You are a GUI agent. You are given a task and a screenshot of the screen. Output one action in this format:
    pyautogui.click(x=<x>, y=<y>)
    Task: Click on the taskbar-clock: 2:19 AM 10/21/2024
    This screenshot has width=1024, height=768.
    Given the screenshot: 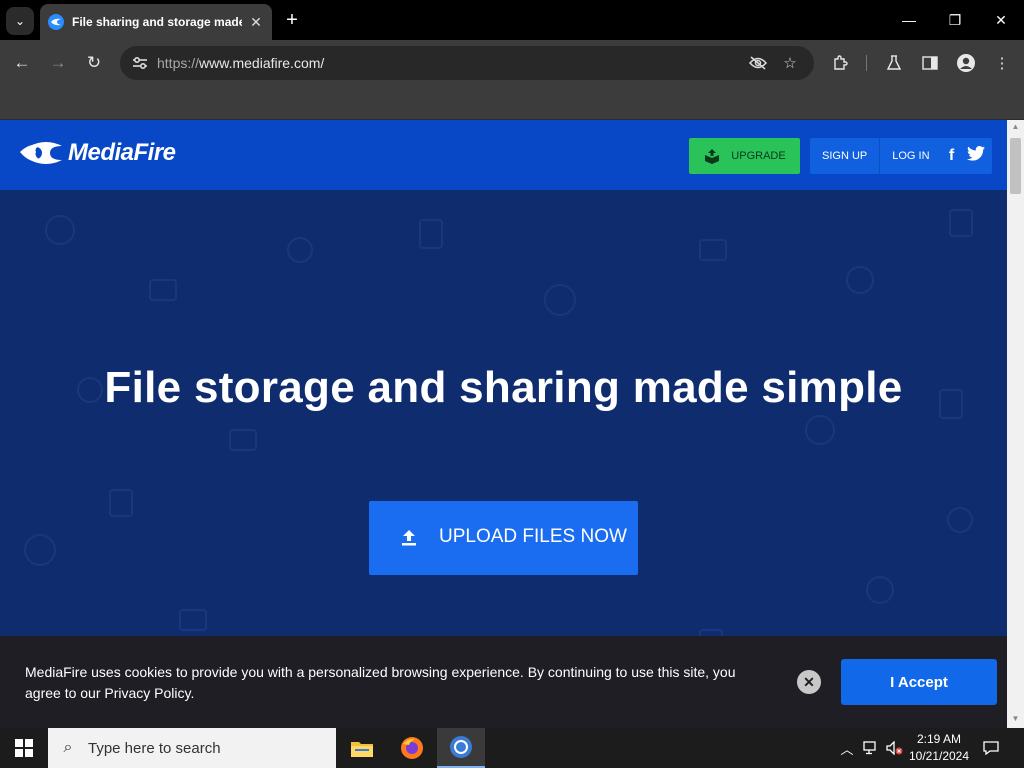 What is the action you would take?
    pyautogui.click(x=939, y=748)
    